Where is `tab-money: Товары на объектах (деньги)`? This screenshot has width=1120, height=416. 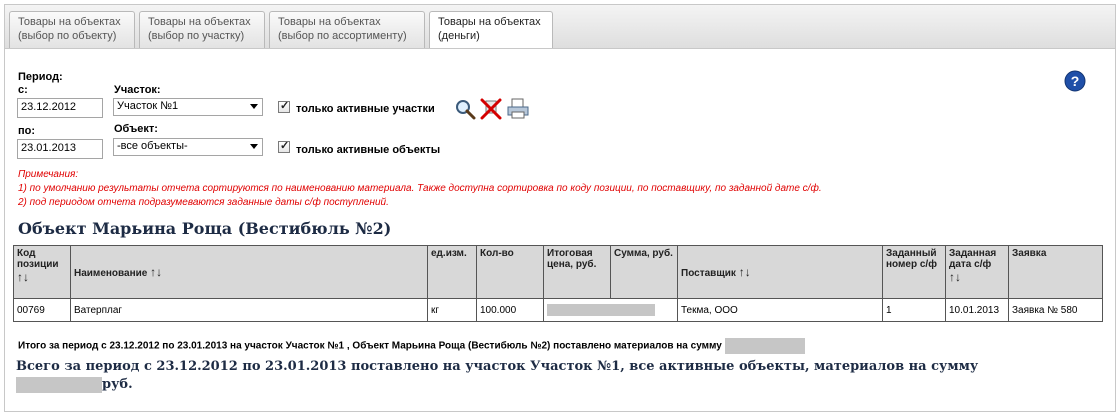
tab-money: Товары на объектах (деньги) is located at coordinates (491, 30).